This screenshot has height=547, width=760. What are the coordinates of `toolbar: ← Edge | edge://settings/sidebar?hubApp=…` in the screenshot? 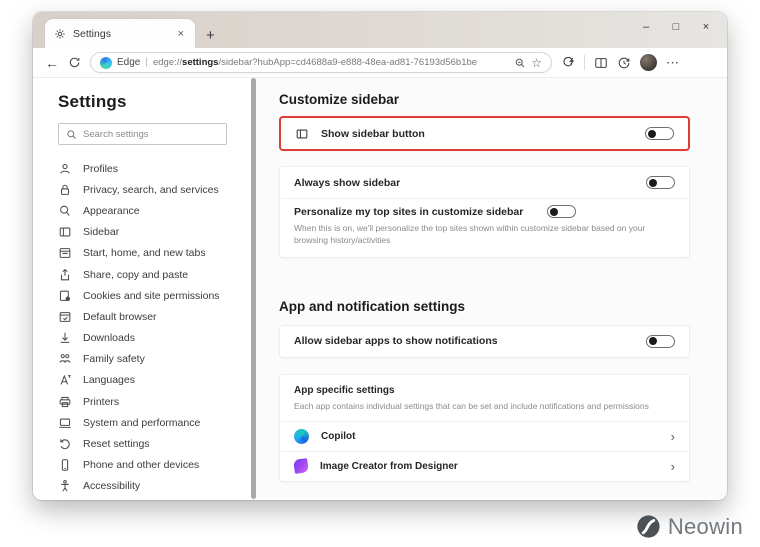 It's located at (380, 63).